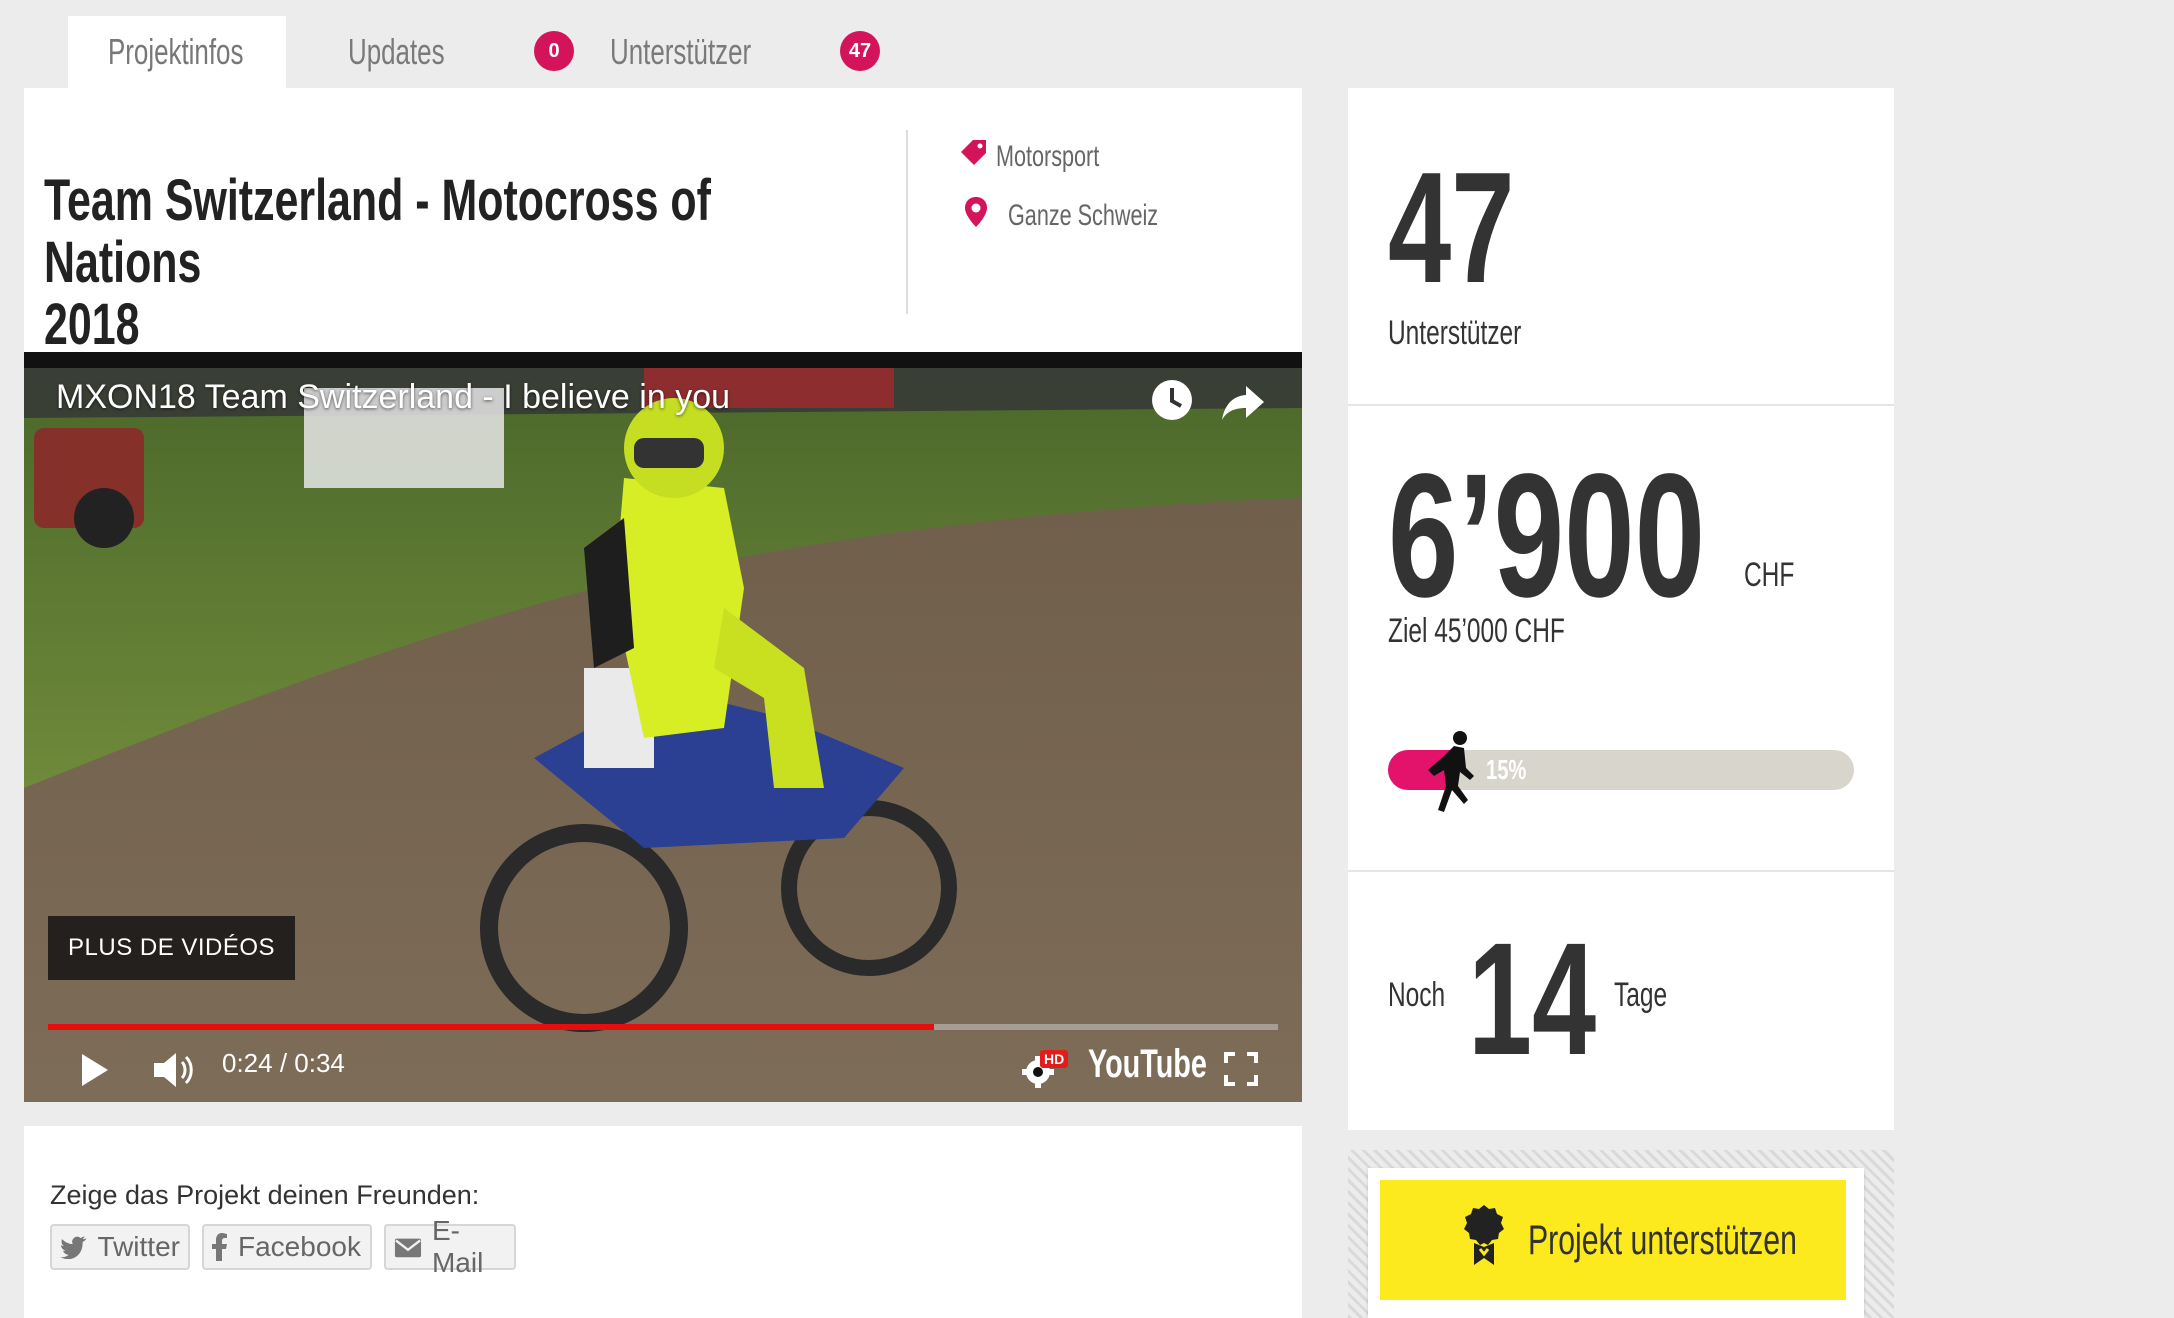 The height and width of the screenshot is (1318, 2174). I want to click on share-card, so click(663, 1222).